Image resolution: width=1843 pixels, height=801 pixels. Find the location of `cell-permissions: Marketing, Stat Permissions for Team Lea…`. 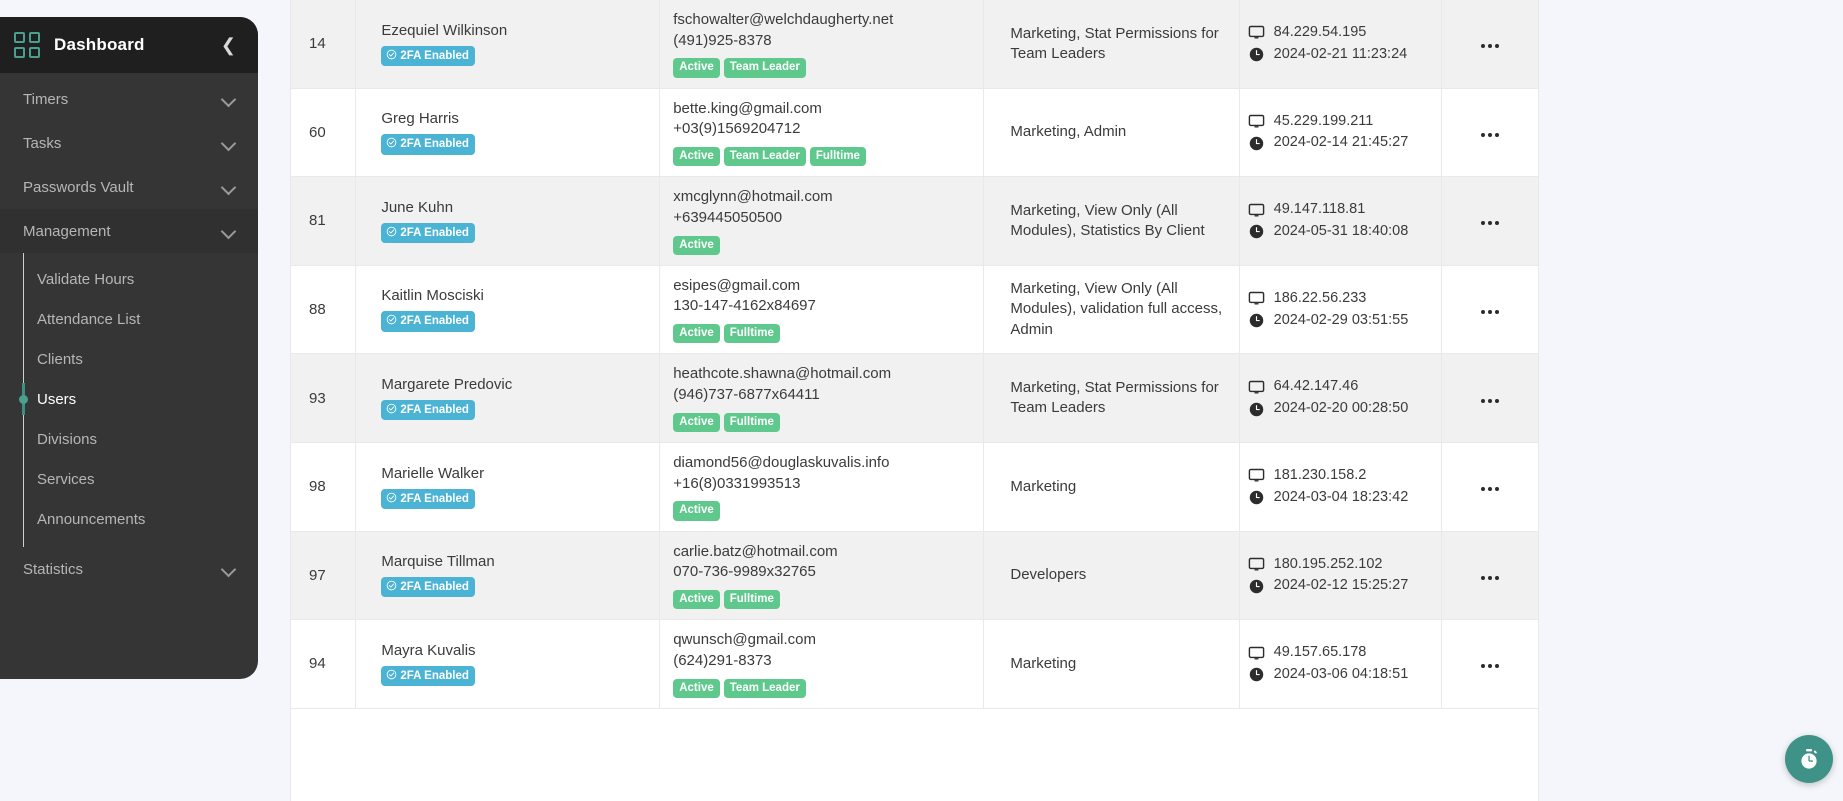

cell-permissions: Marketing, Stat Permissions for Team Lea… is located at coordinates (1111, 44).